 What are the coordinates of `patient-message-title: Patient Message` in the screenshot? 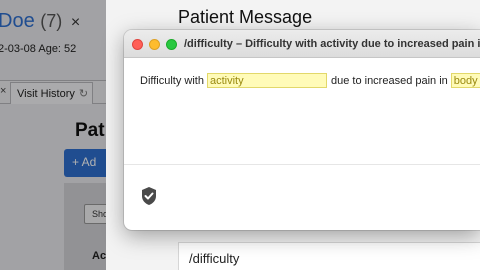 It's located at (245, 17).